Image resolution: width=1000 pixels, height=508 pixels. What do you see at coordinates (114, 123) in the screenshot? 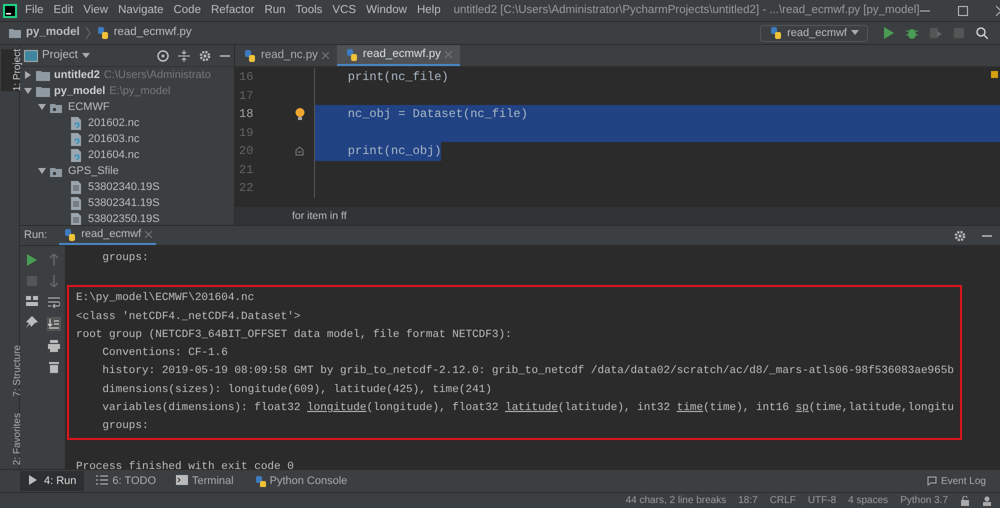
I see `tree-item: 201602.nc` at bounding box center [114, 123].